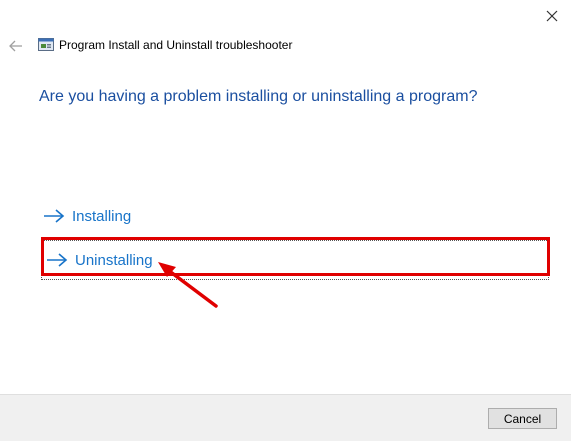  What do you see at coordinates (142, 216) in the screenshot?
I see `option-installing: Installing` at bounding box center [142, 216].